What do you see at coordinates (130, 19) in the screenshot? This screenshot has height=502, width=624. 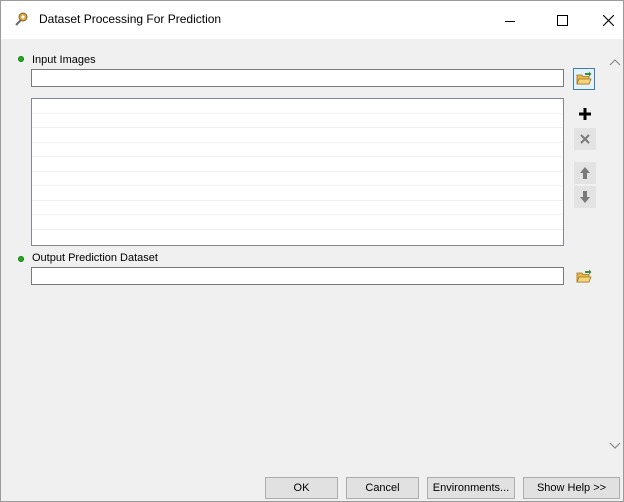 I see `window-title: Dataset Processing For Prediction` at bounding box center [130, 19].